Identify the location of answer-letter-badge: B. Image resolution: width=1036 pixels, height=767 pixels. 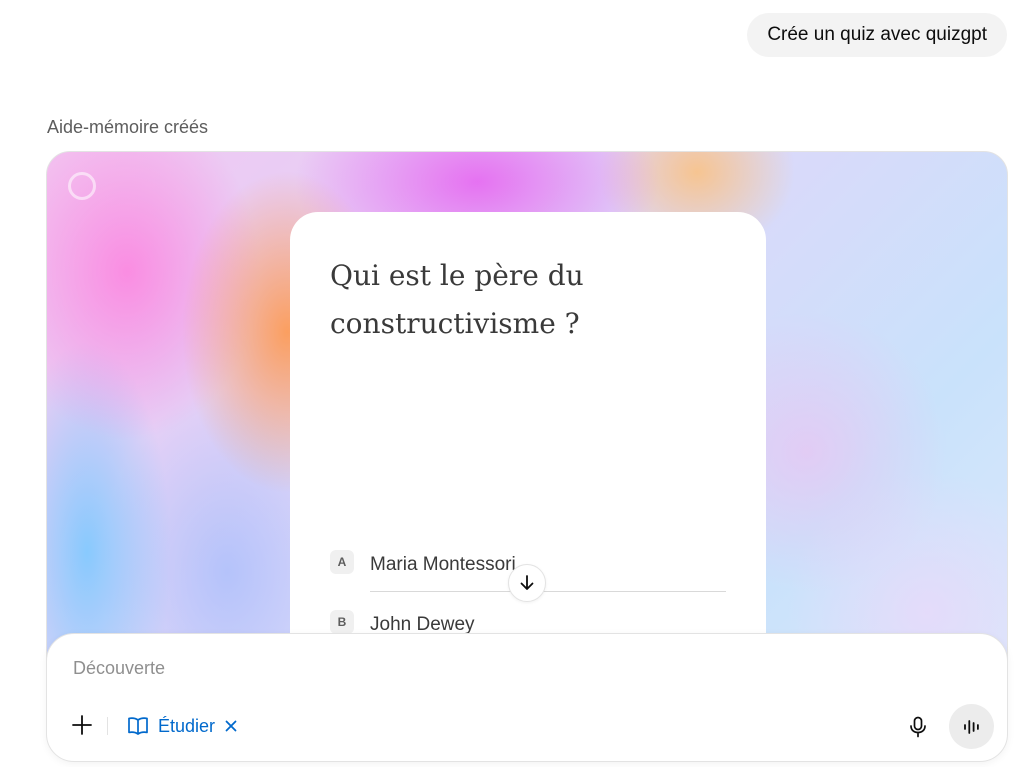
(342, 622).